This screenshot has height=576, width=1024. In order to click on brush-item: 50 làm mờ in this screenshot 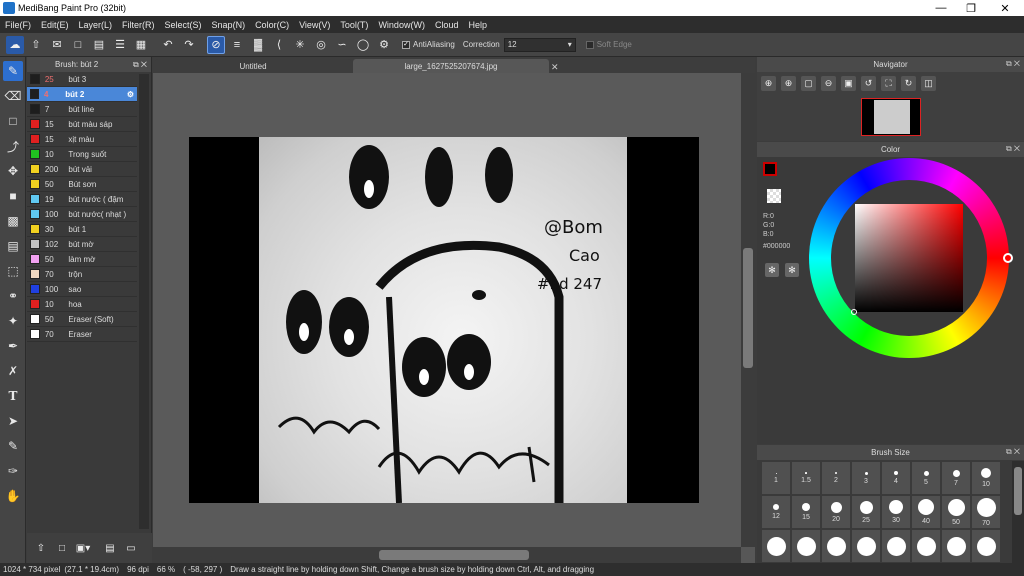, I will do `click(82, 259)`.